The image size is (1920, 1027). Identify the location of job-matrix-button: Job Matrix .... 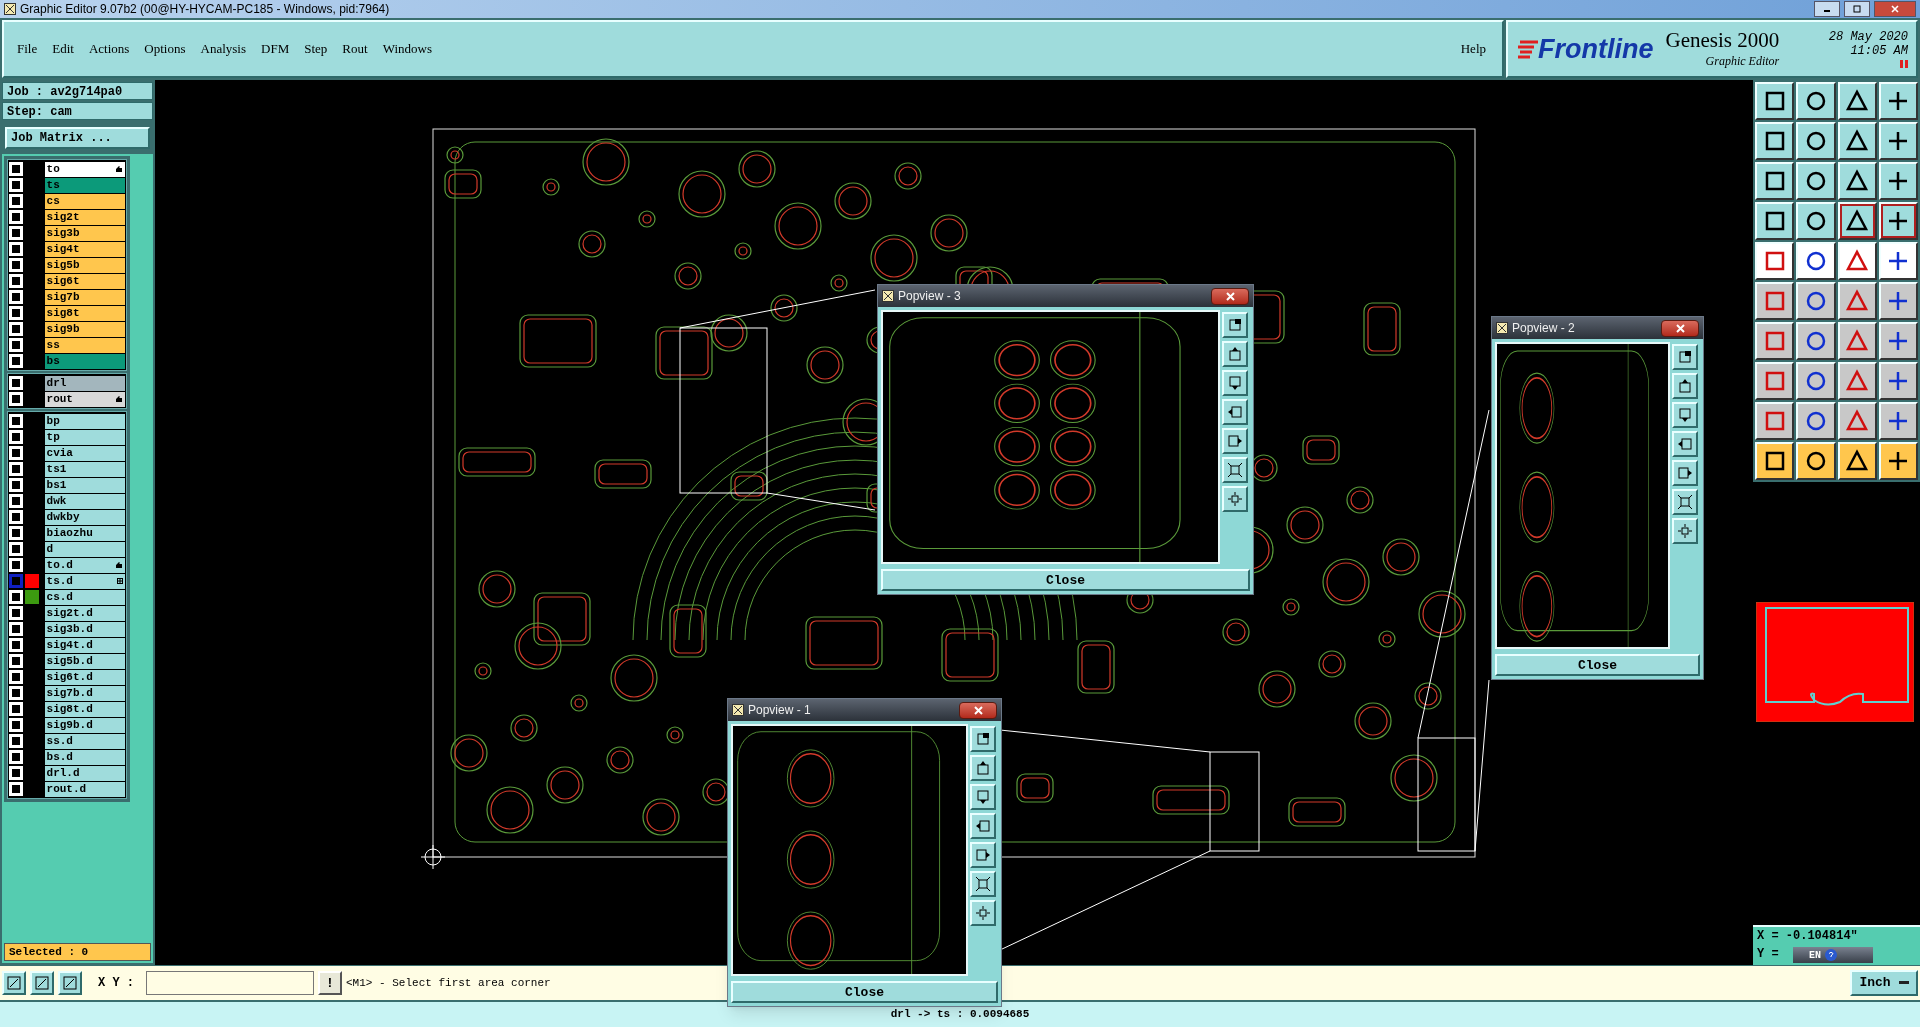
(77, 138).